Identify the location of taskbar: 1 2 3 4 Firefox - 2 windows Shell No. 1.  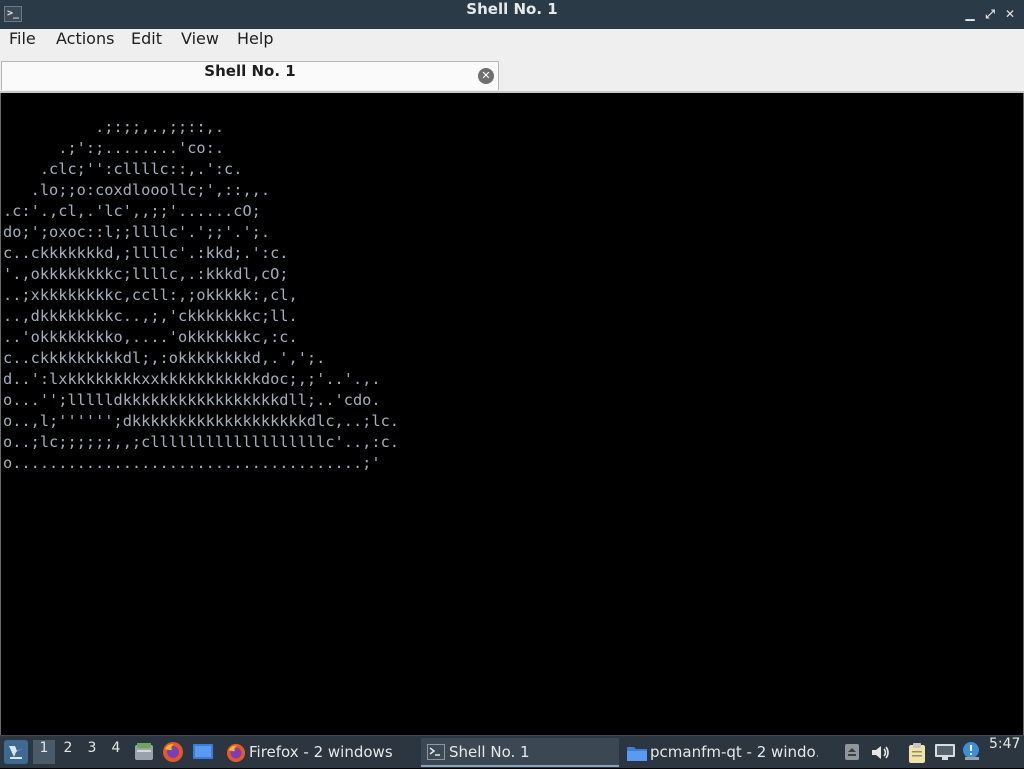
(512, 751).